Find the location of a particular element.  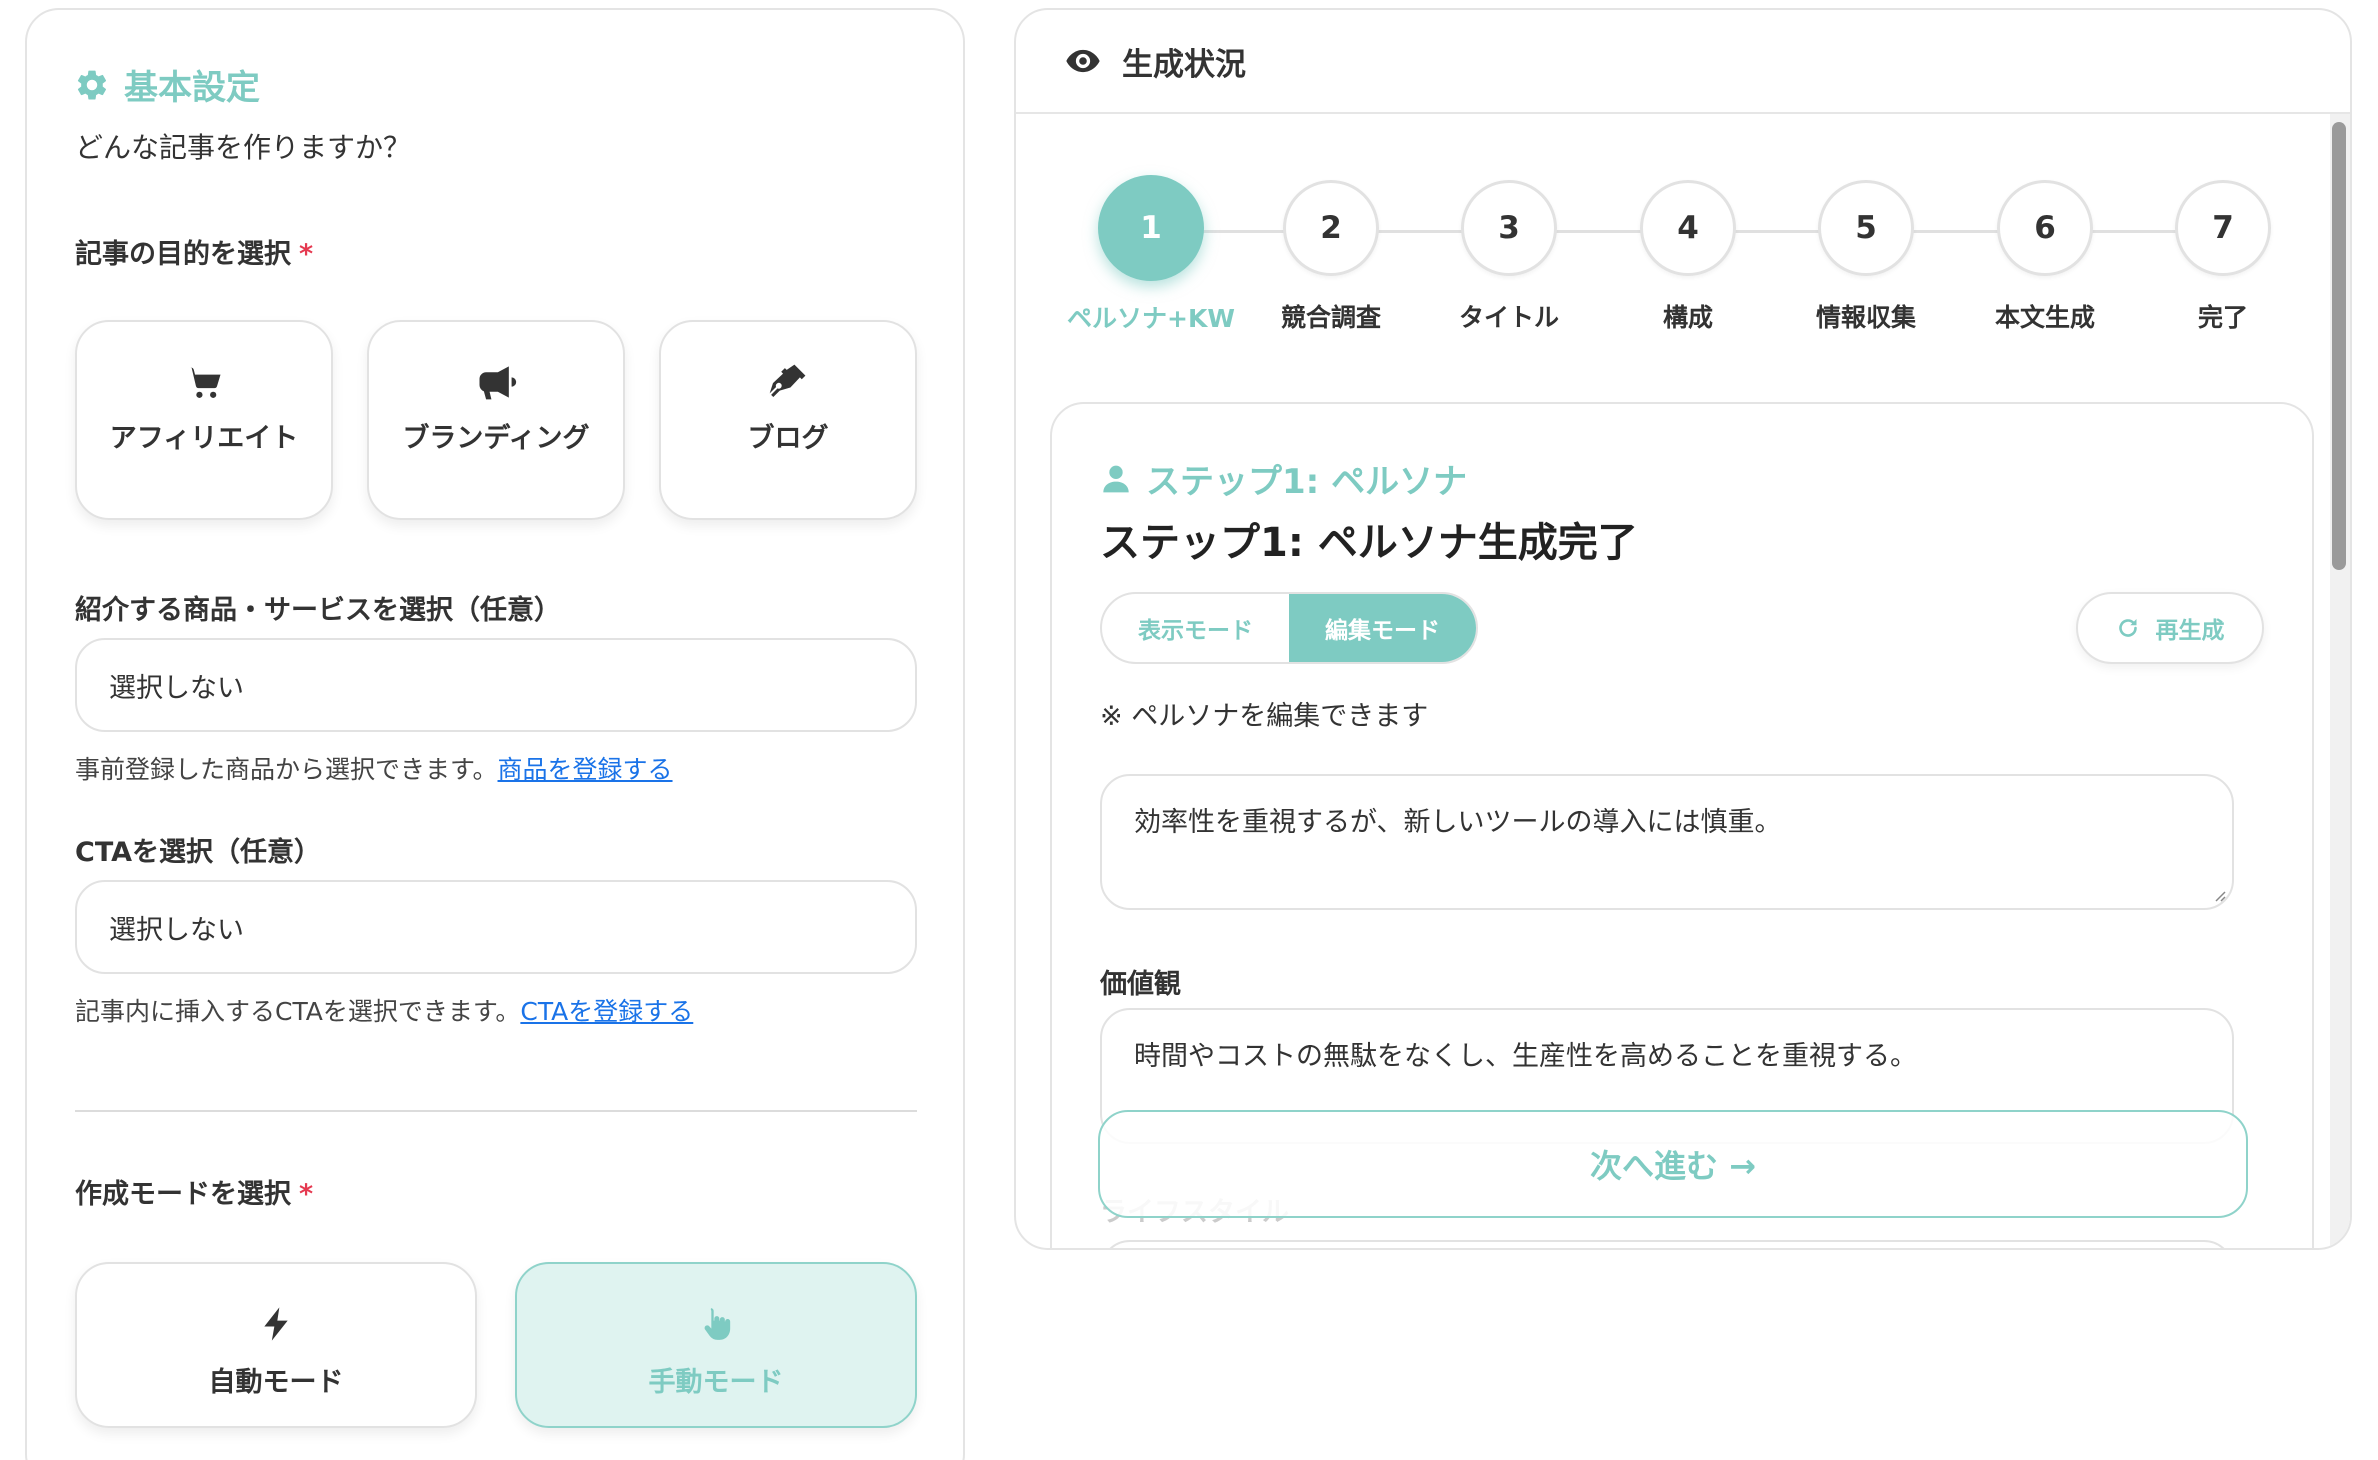

cta-select: 選択しない is located at coordinates (496, 927).